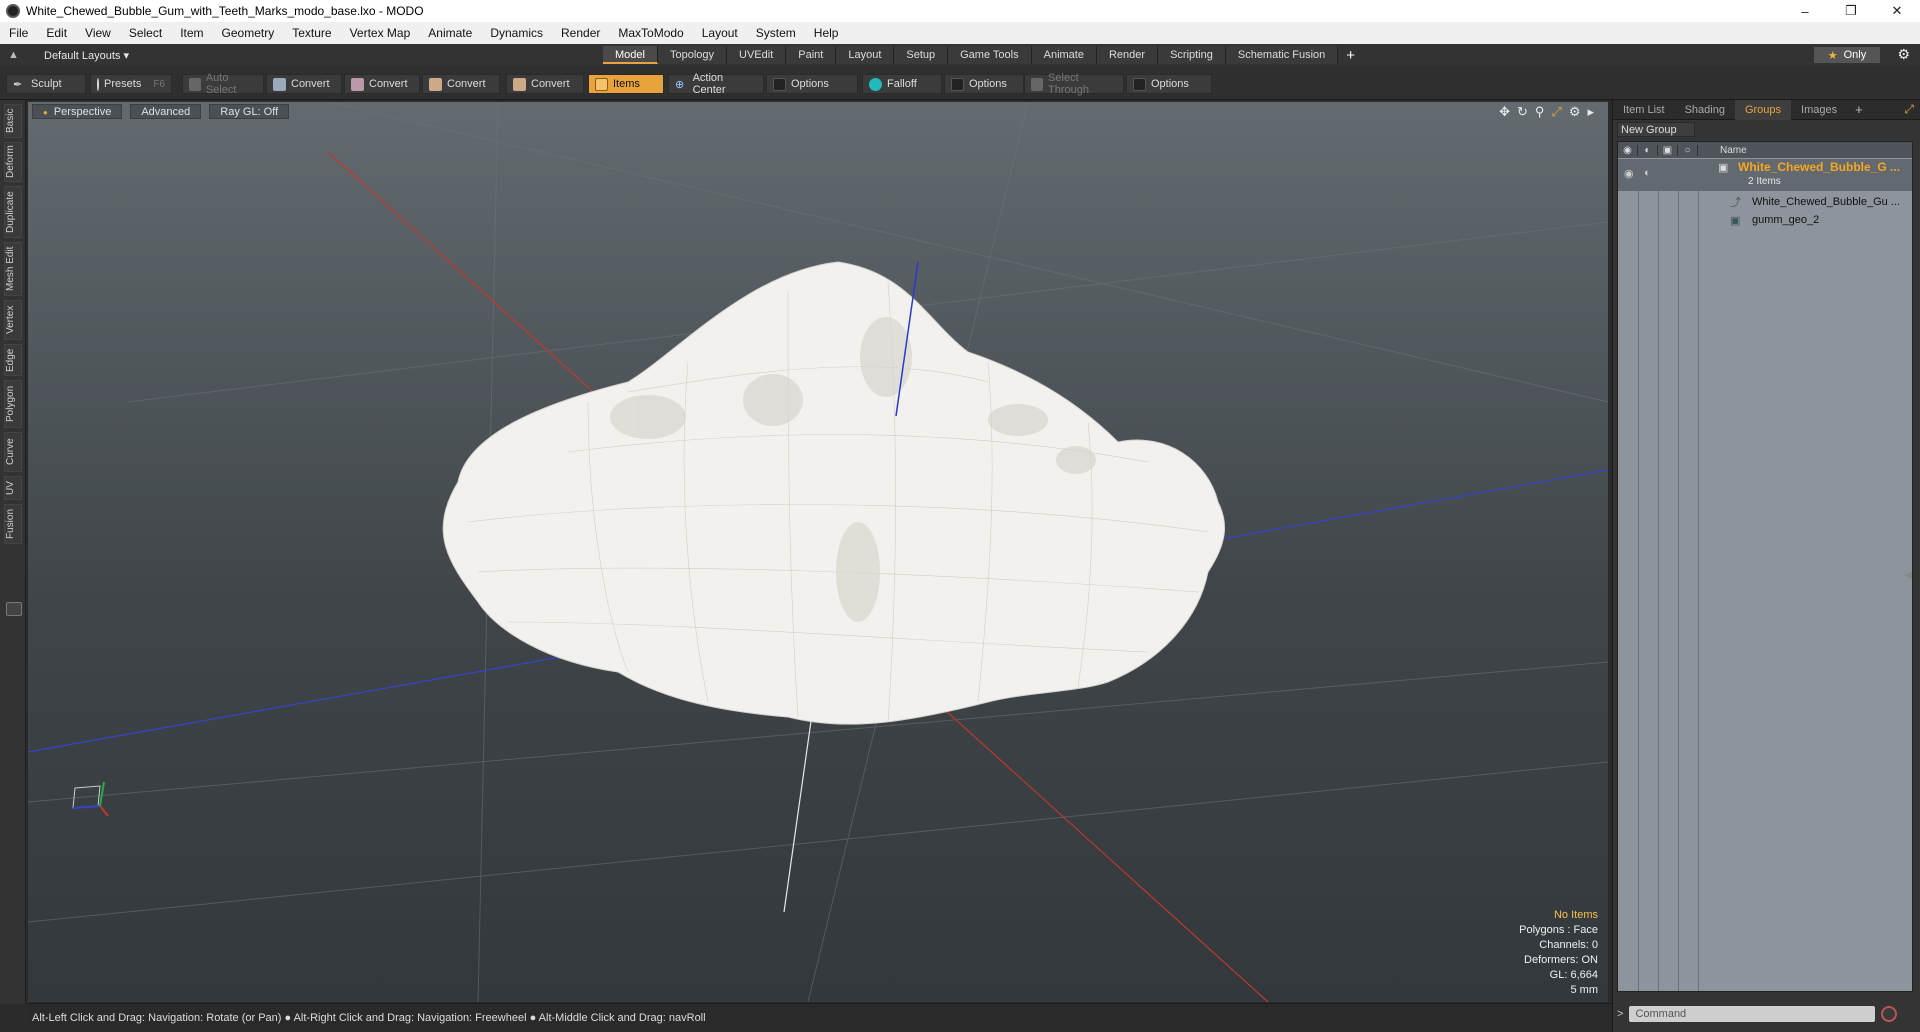 This screenshot has width=1920, height=1032. What do you see at coordinates (1644, 110) in the screenshot?
I see `tab-item-list: Item List` at bounding box center [1644, 110].